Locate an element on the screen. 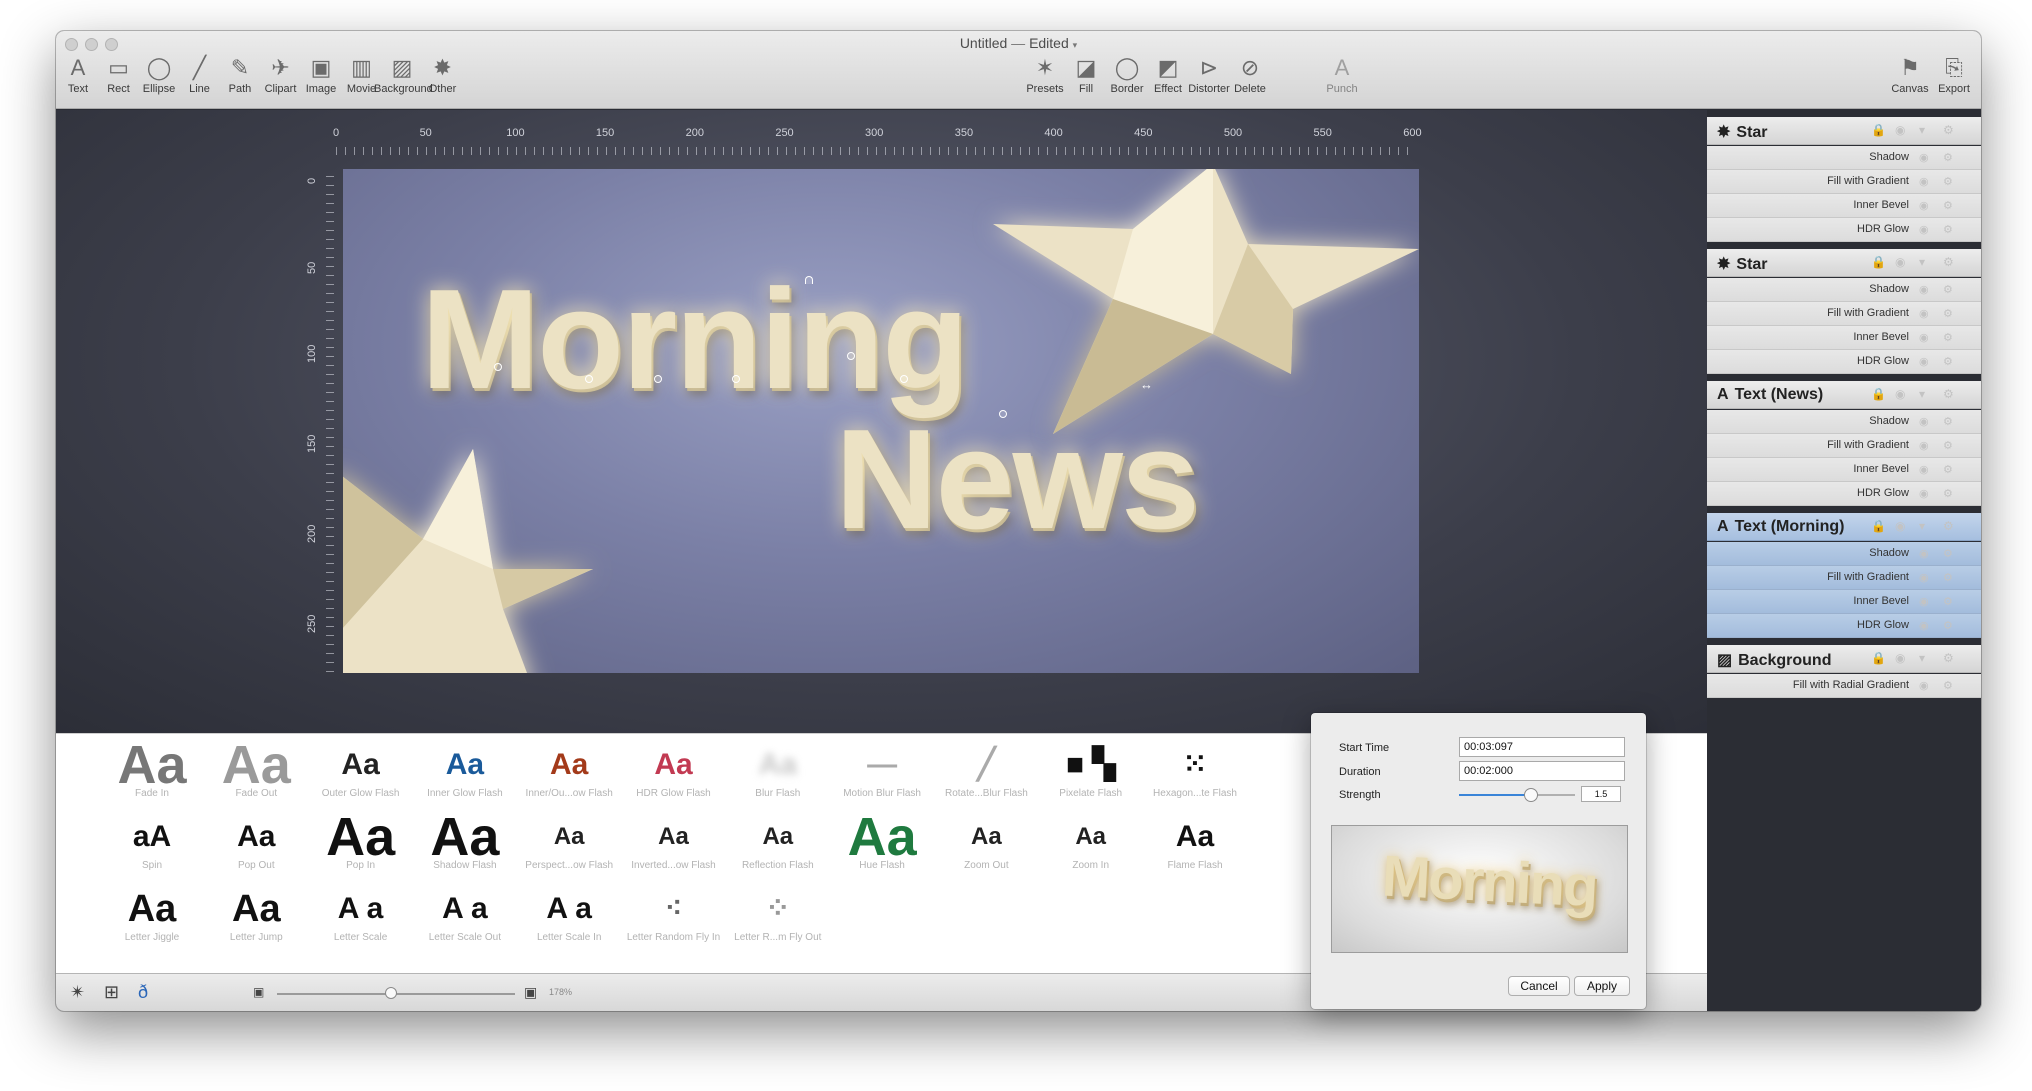  layer-header: A Text (News) 🔒 ◉ ▾ ⚙ is located at coordinates (1844, 395).